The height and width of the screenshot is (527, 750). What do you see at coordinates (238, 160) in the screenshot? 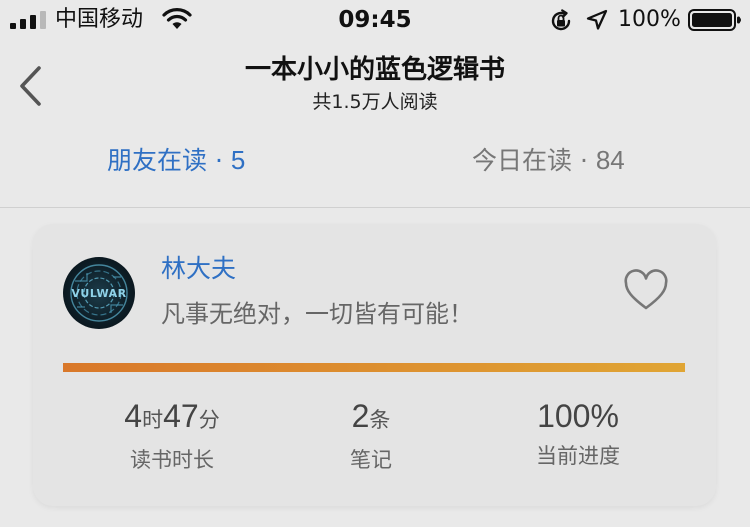
I see `tab-count: 5` at bounding box center [238, 160].